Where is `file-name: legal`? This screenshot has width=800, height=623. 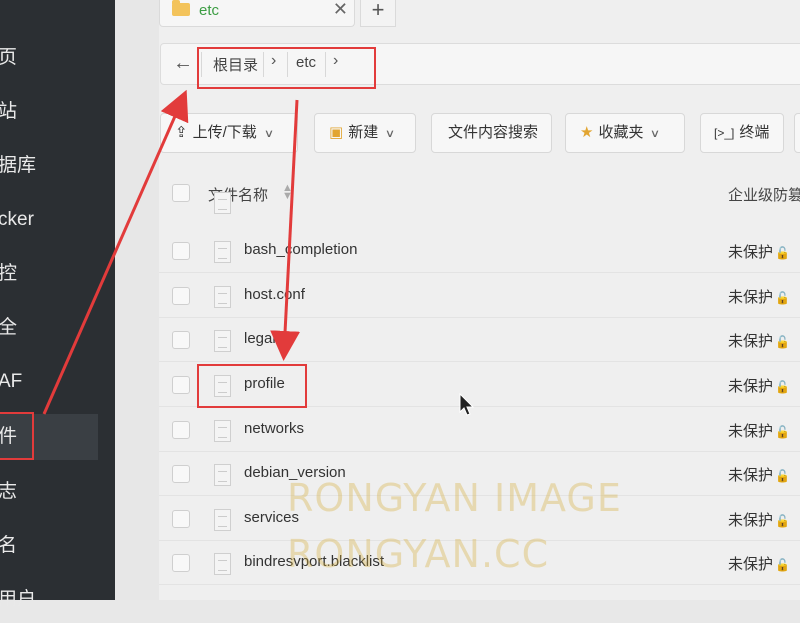 file-name: legal is located at coordinates (260, 338).